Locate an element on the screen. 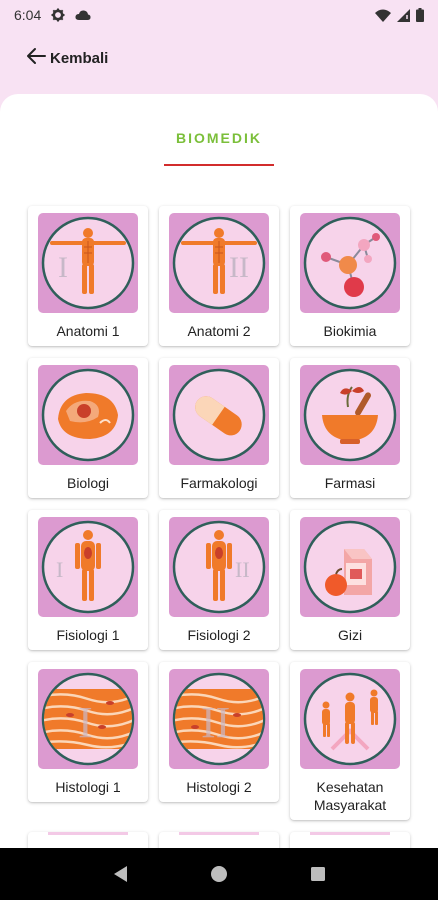 The width and height of the screenshot is (438, 900). mortar-pestle-icon is located at coordinates (350, 415).